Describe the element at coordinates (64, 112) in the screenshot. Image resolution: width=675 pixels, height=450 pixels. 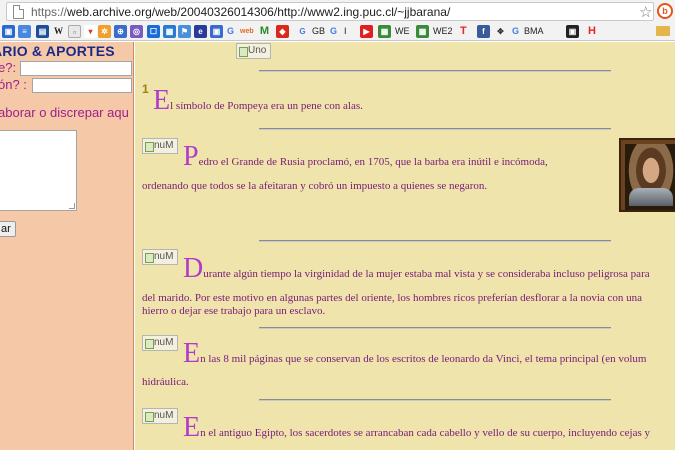
I see `comment-prompt: aborar o discrepar aqu` at that location.